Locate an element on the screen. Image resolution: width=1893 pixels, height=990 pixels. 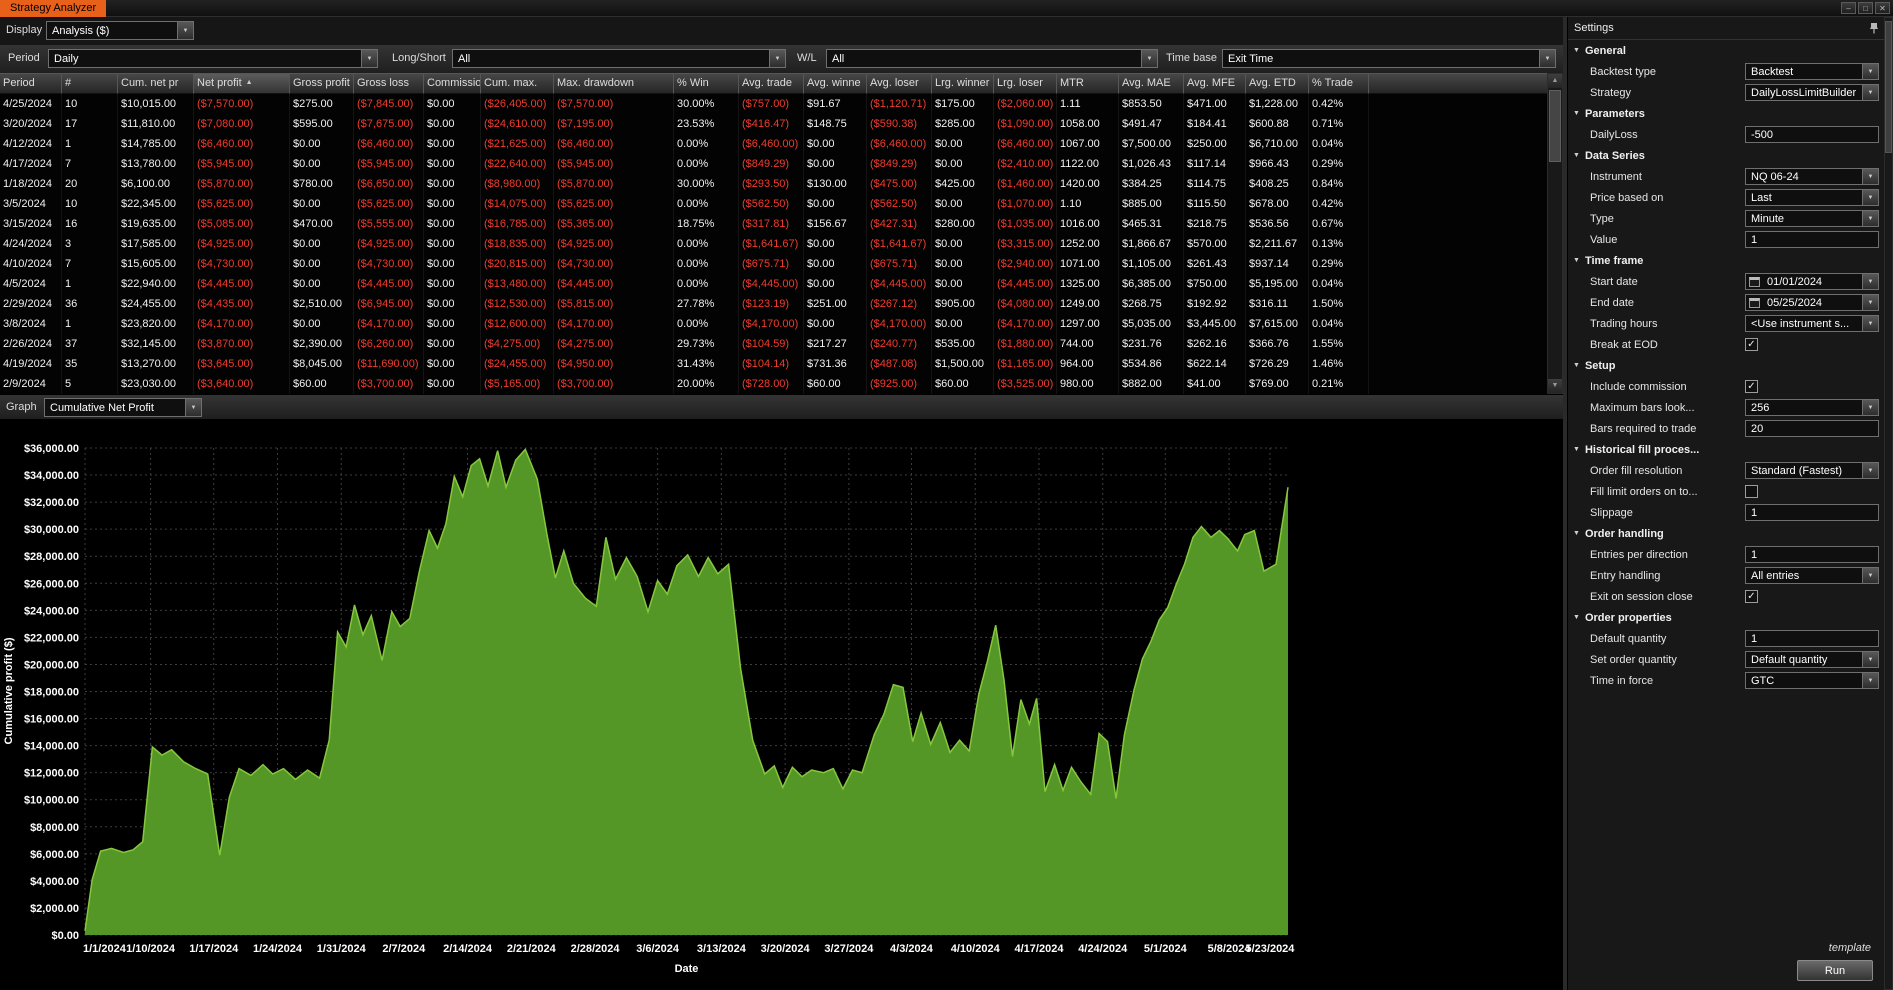
setting-select: Standard (Fastest) ▼ is located at coordinates (1812, 470).